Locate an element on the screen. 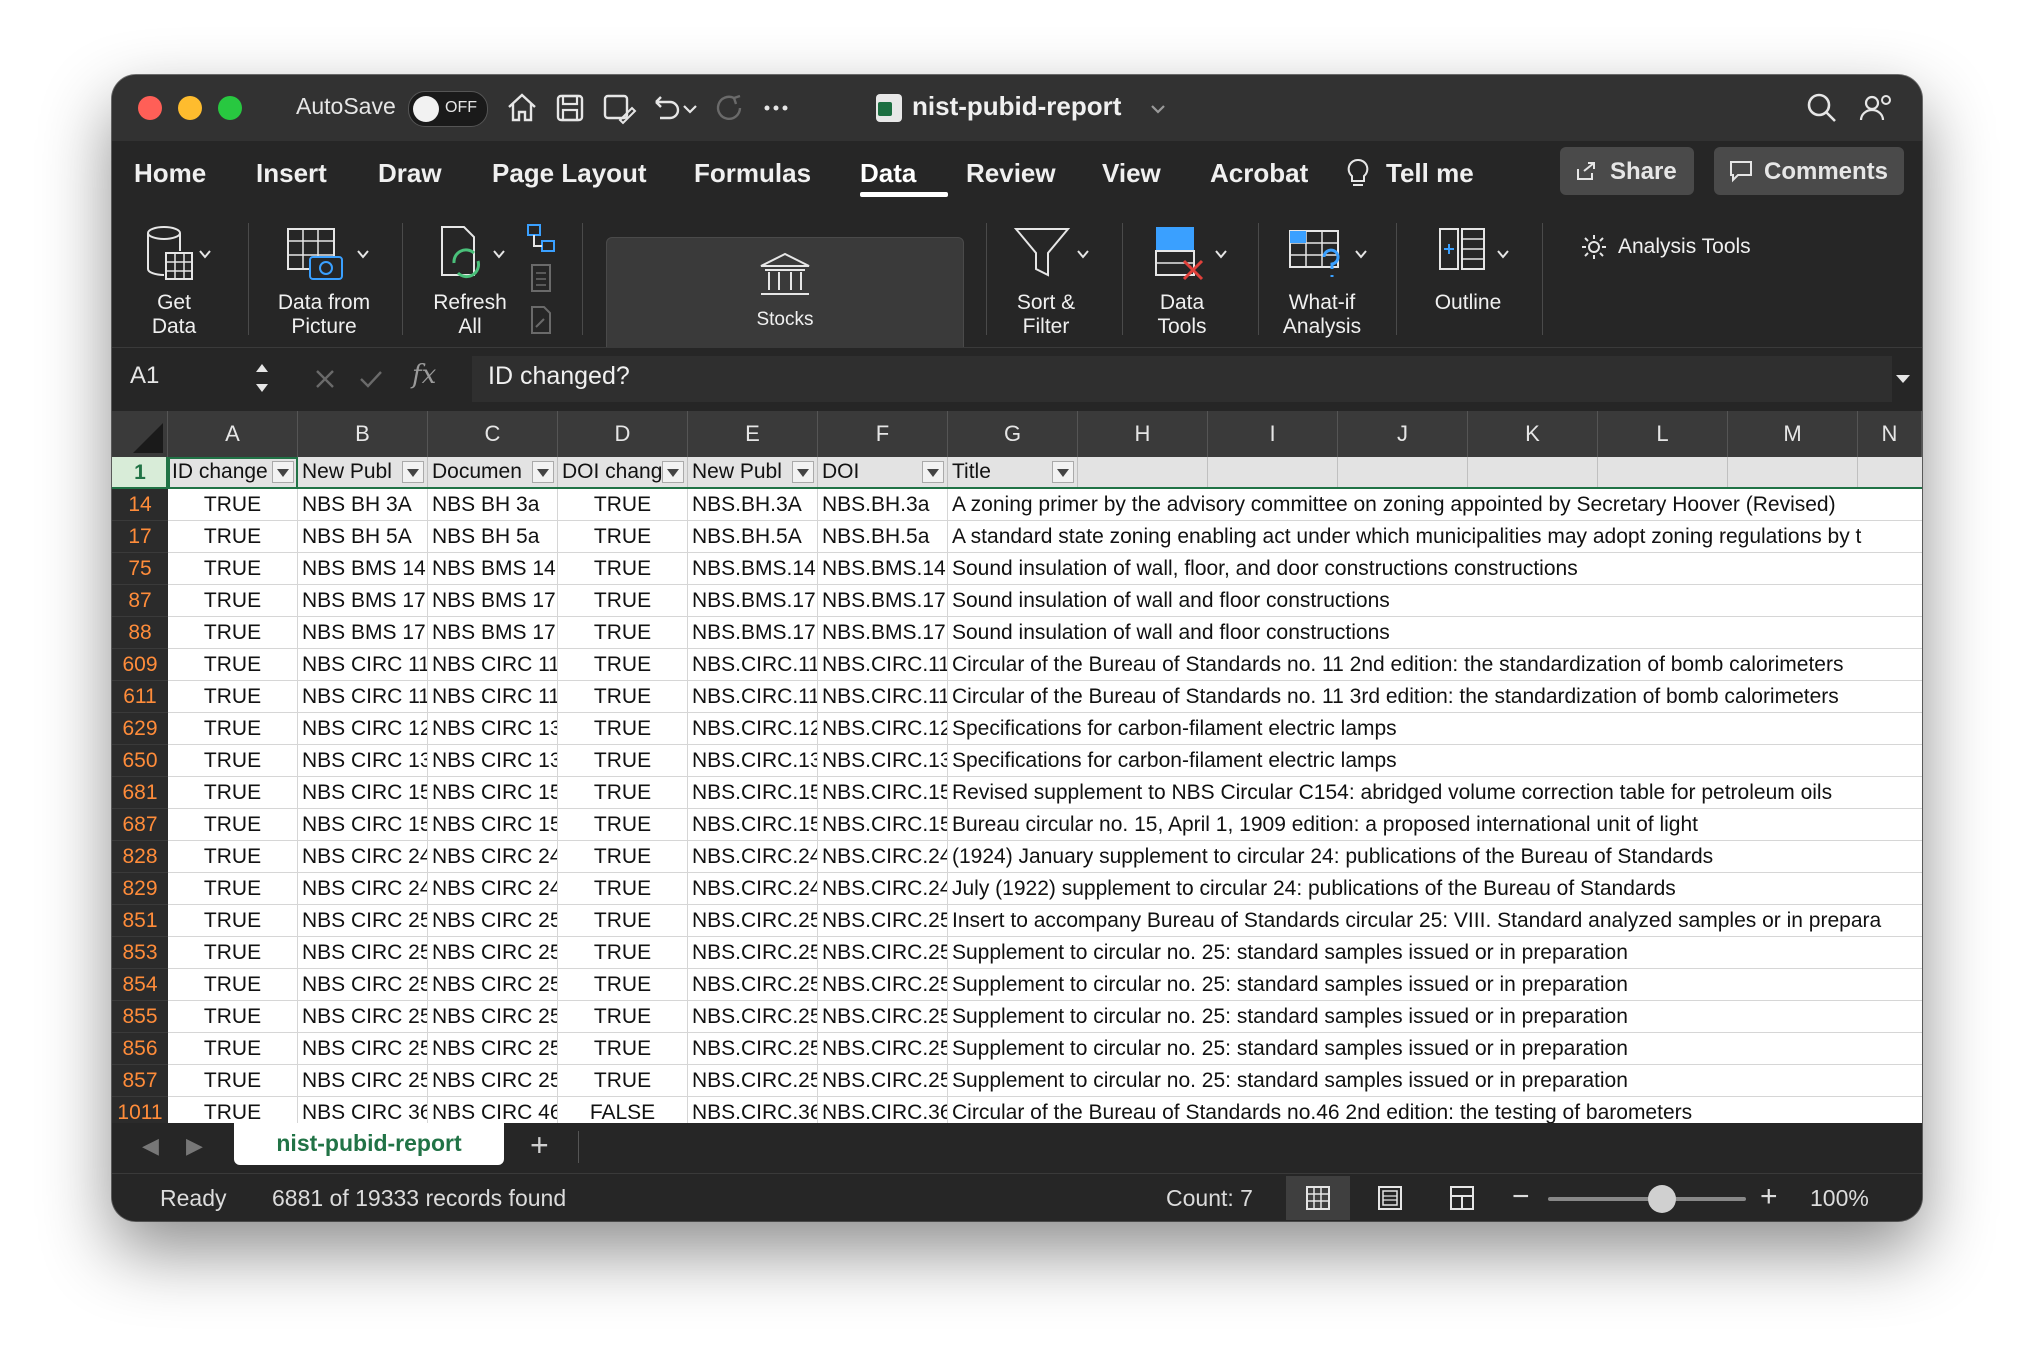 This screenshot has width=2034, height=1368. more-options-icon is located at coordinates (776, 108).